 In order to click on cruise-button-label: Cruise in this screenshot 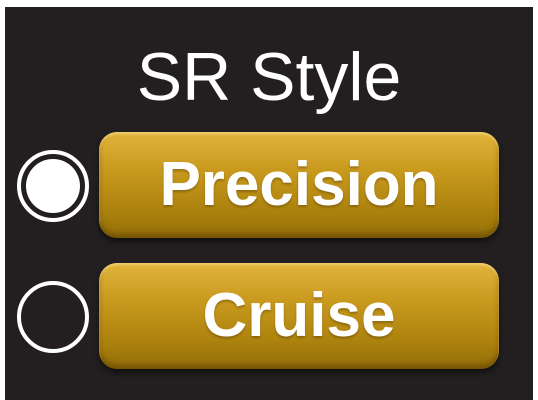, I will do `click(299, 315)`.